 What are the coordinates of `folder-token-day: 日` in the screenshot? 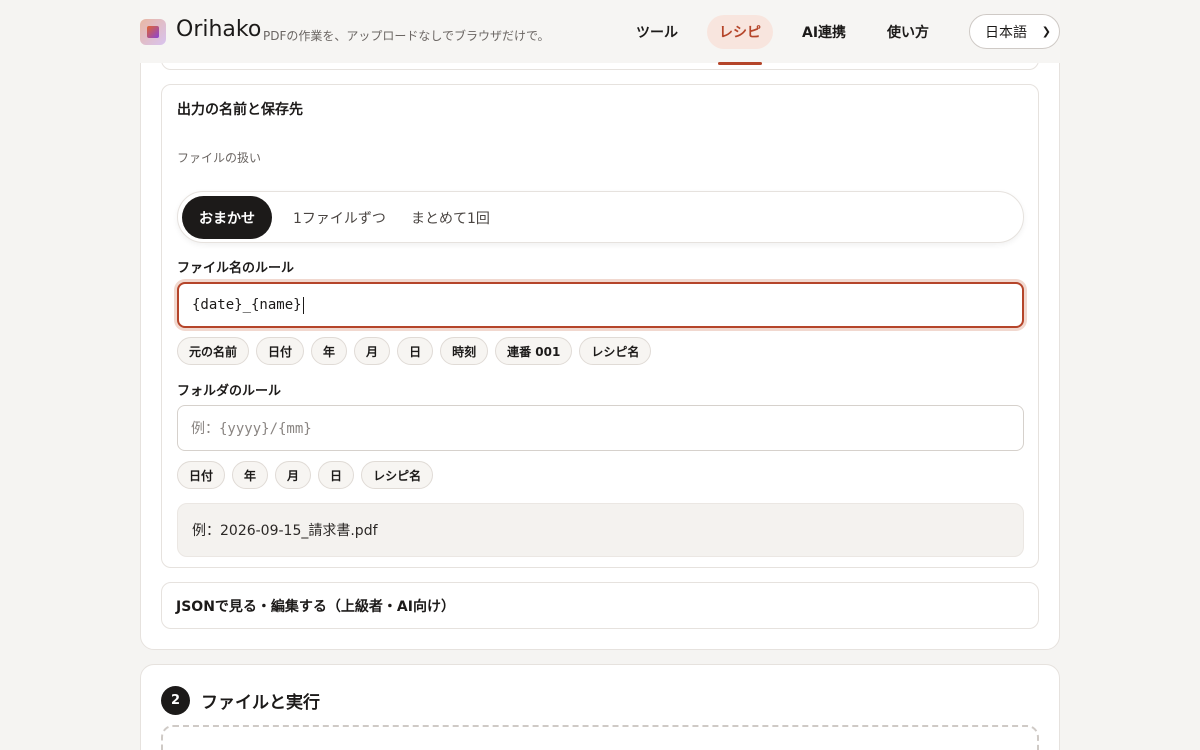 It's located at (336, 475).